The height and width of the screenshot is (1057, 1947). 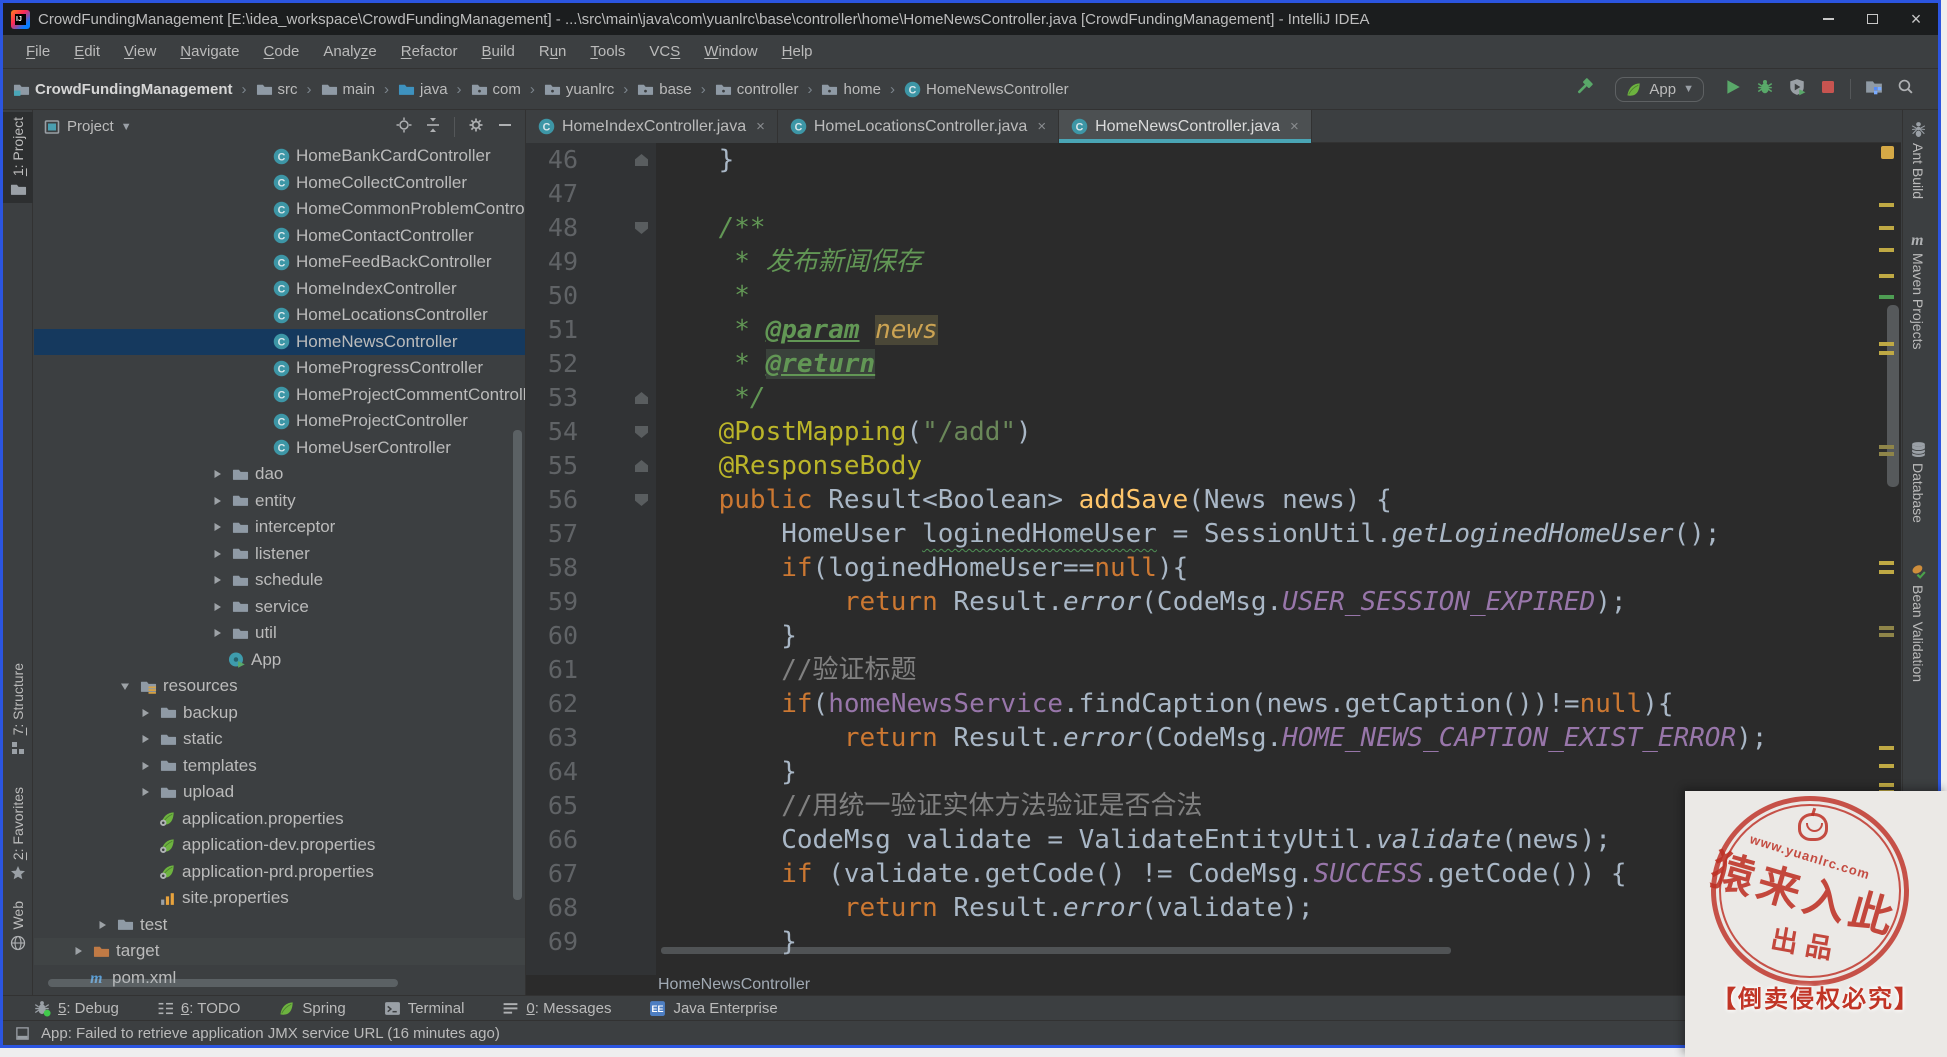 I want to click on menu-code: Code, so click(x=282, y=51).